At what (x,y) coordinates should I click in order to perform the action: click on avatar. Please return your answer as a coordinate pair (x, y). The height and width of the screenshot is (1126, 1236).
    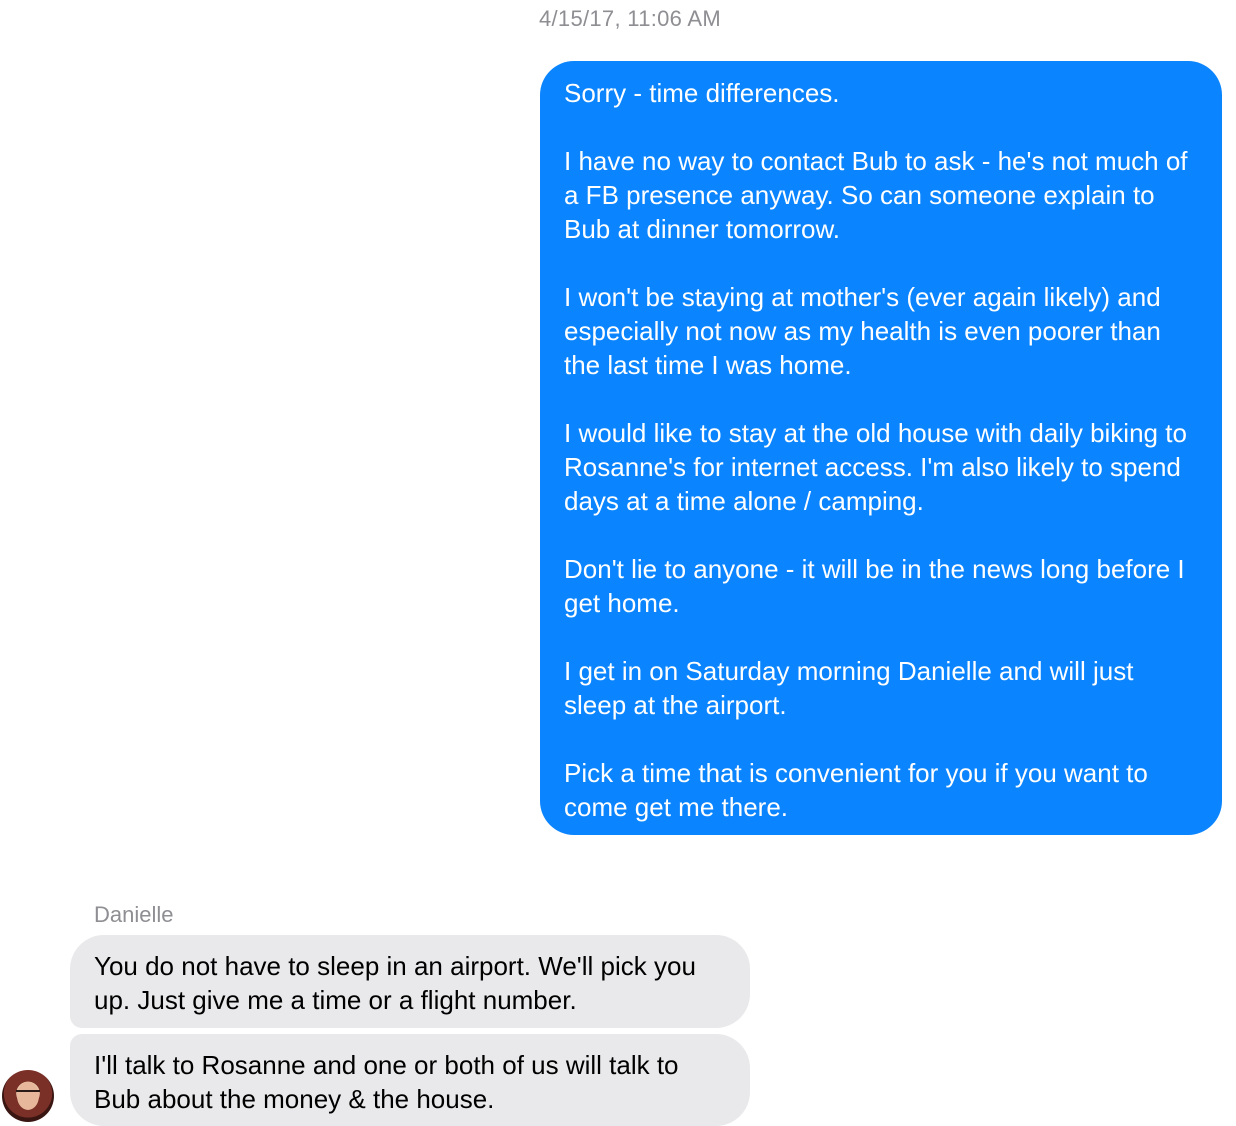
    Looking at the image, I should click on (28, 1096).